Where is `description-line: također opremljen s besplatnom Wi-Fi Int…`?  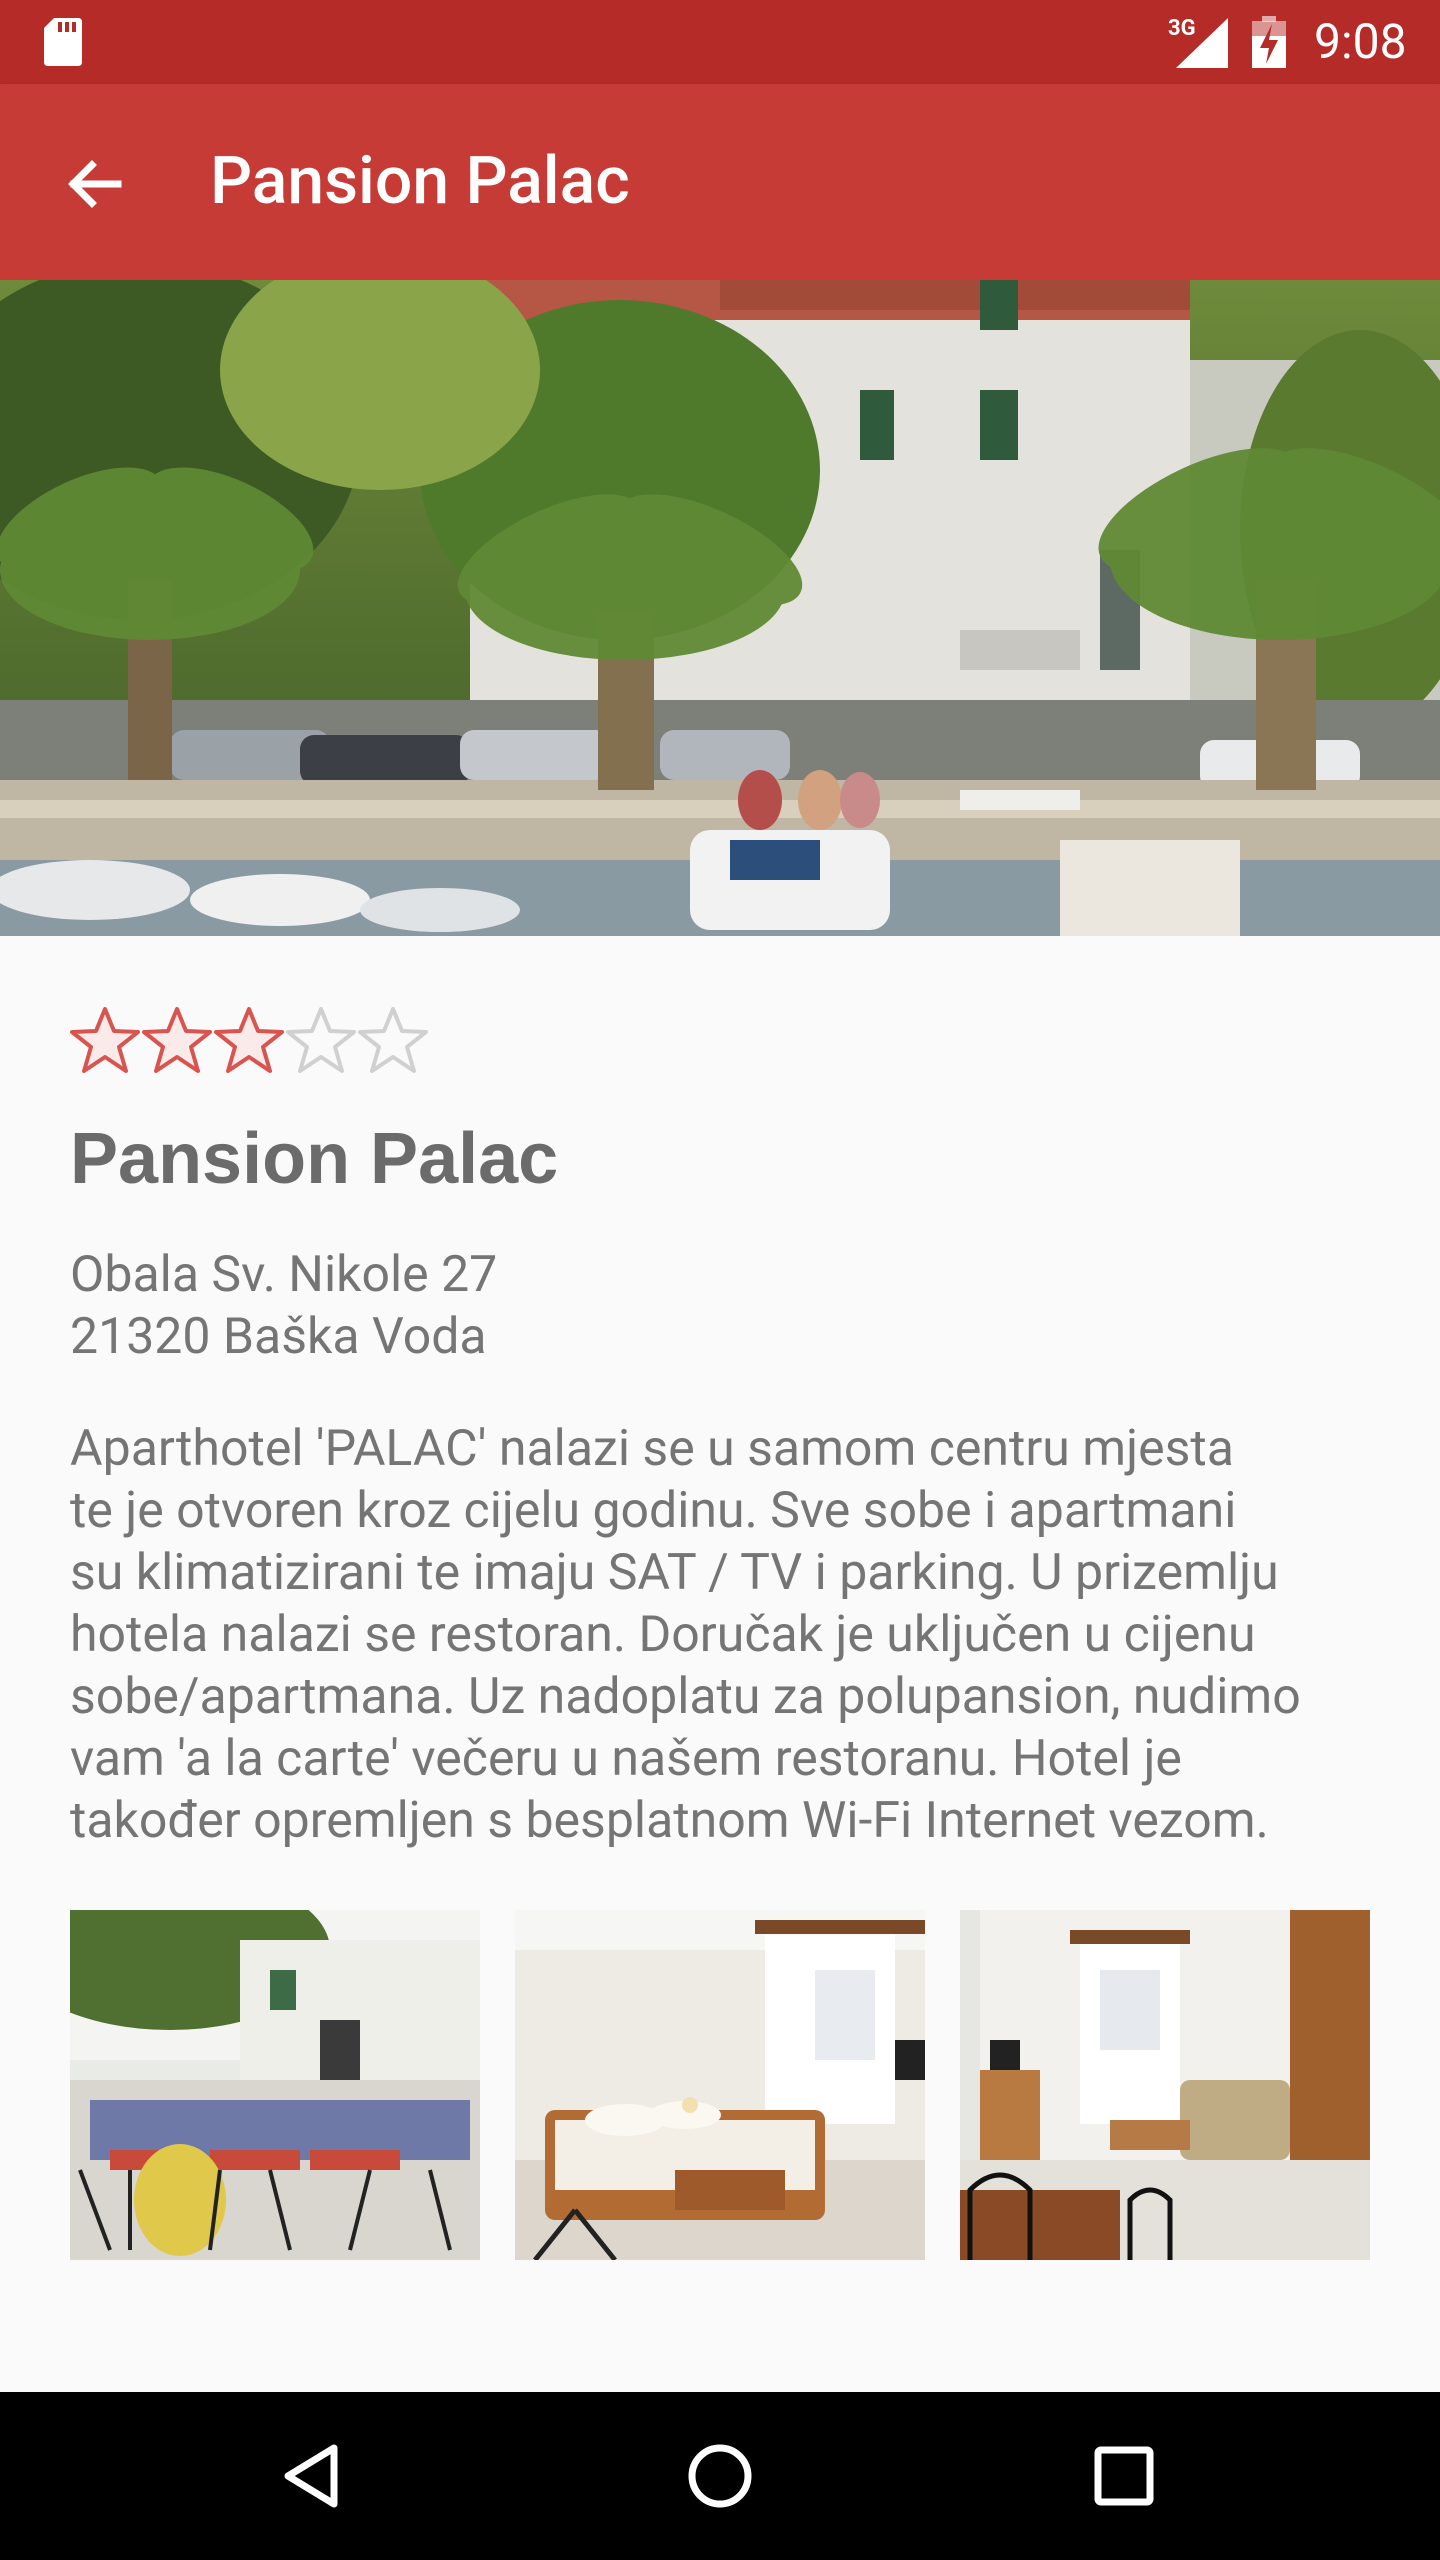
description-line: također opremljen s besplatnom Wi-Fi Int… is located at coordinates (669, 1821).